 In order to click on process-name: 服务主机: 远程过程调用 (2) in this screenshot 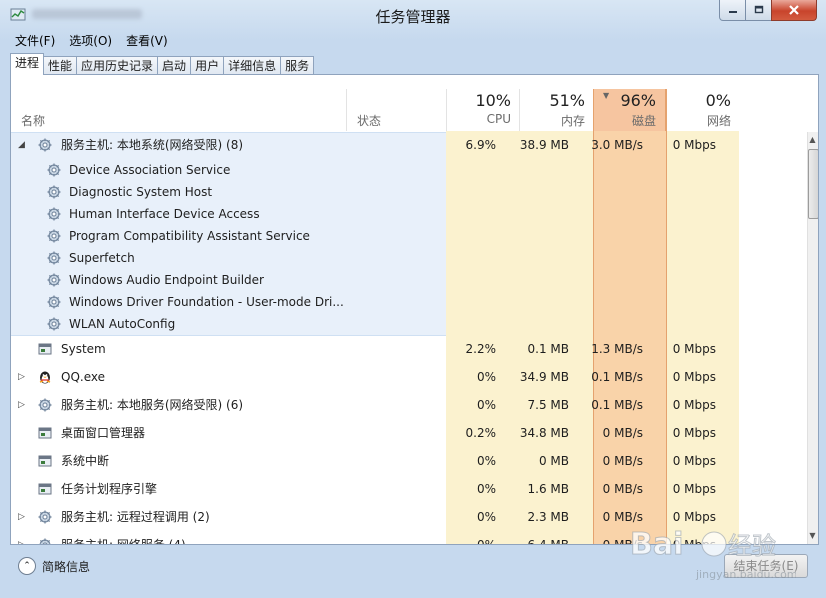, I will do `click(135, 517)`.